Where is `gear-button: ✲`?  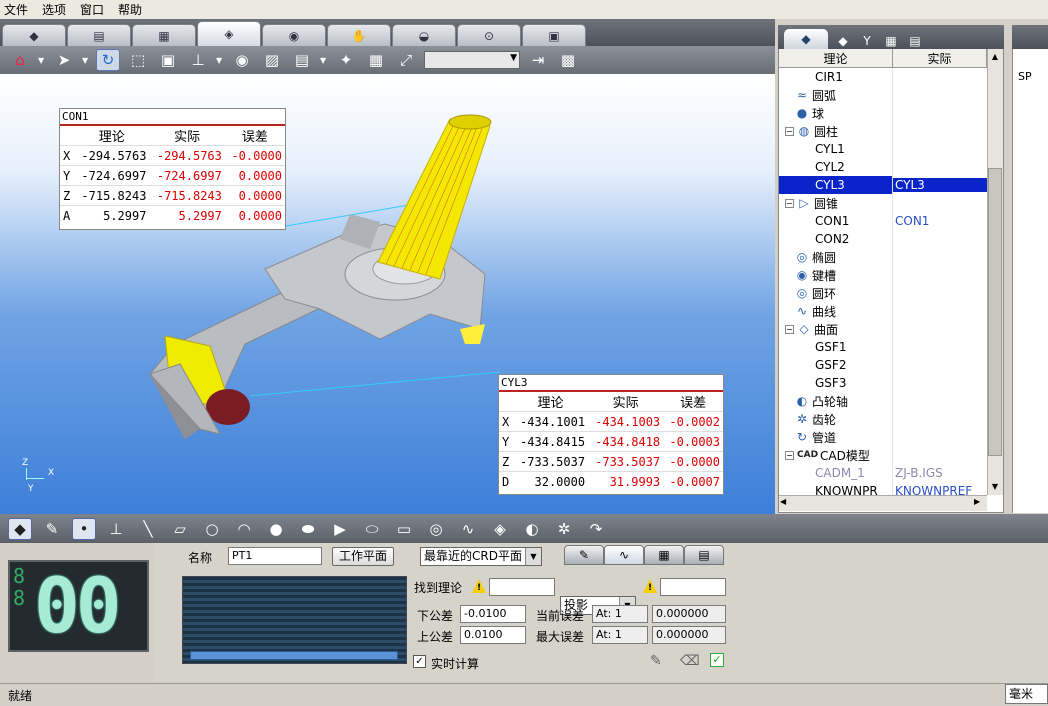
gear-button: ✲ is located at coordinates (564, 529).